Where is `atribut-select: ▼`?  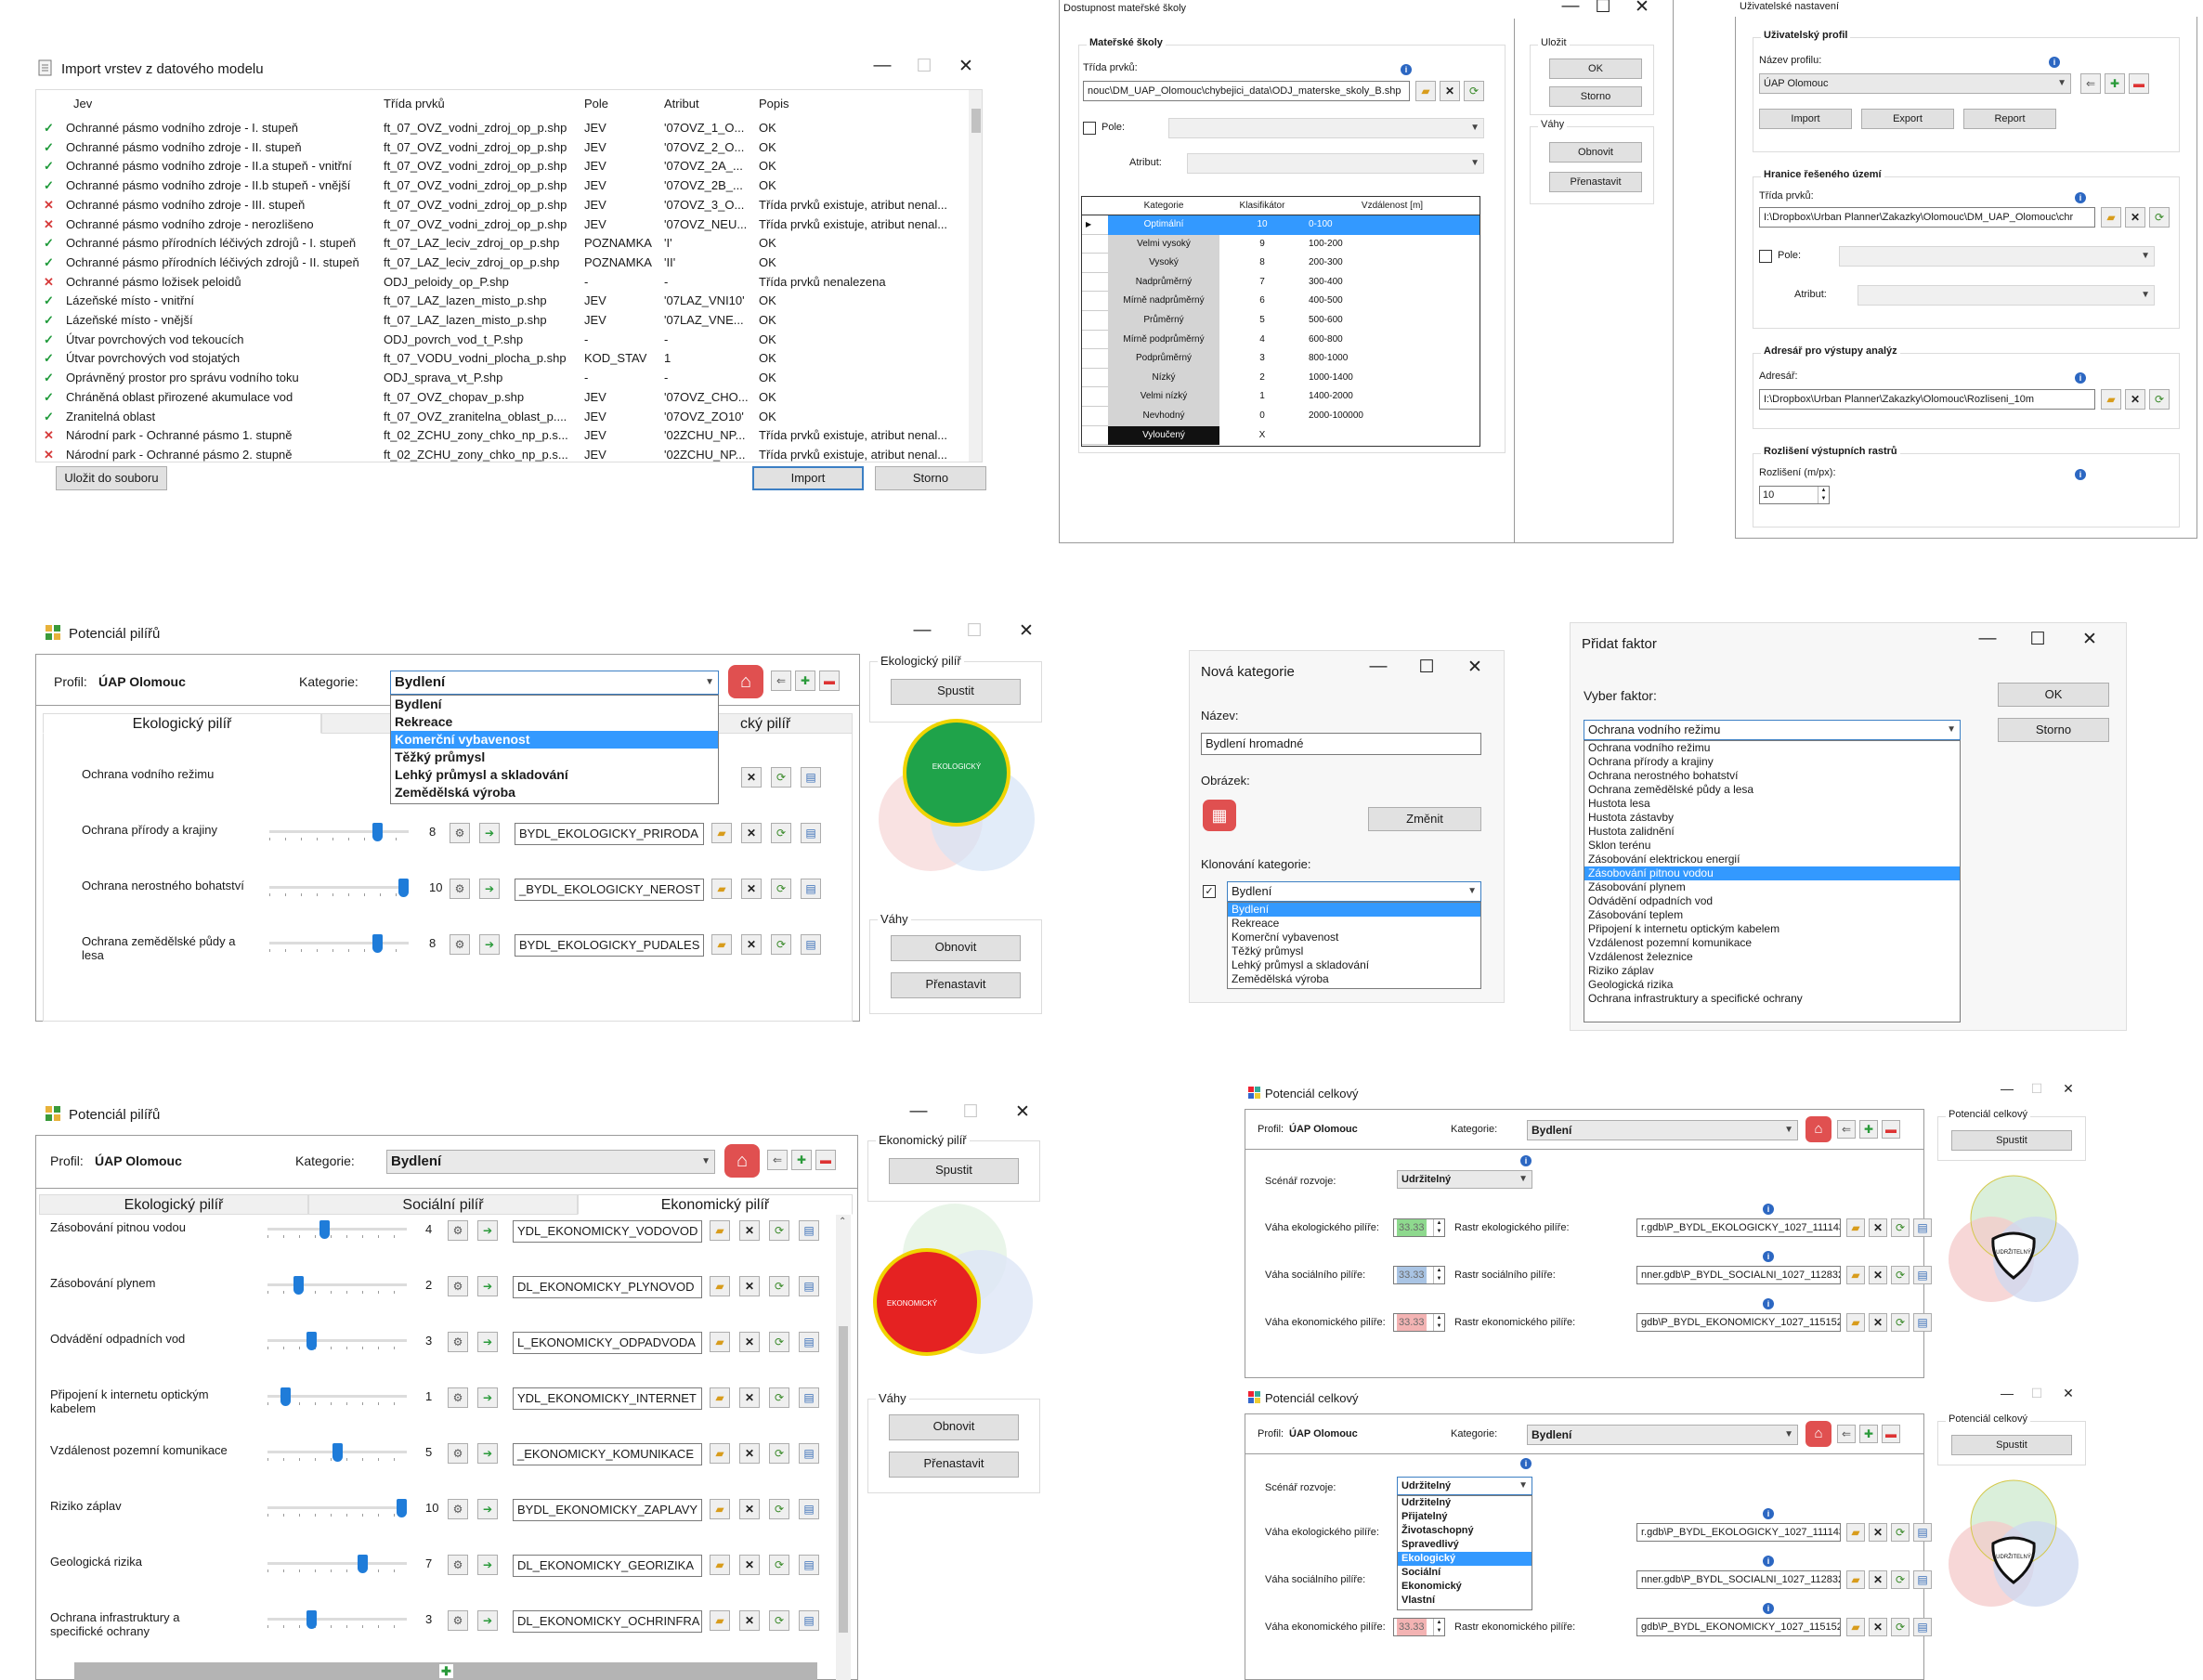
atribut-select: ▼ is located at coordinates (2006, 295).